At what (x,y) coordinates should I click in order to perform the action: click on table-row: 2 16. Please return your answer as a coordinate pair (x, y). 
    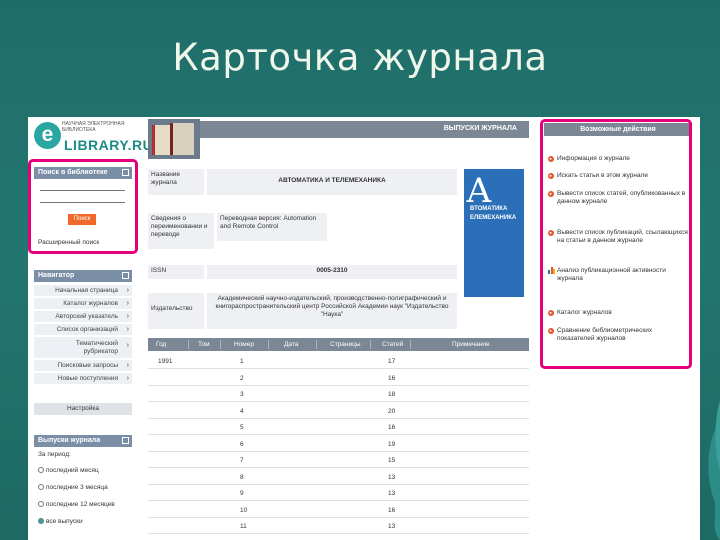
    Looking at the image, I should click on (338, 378).